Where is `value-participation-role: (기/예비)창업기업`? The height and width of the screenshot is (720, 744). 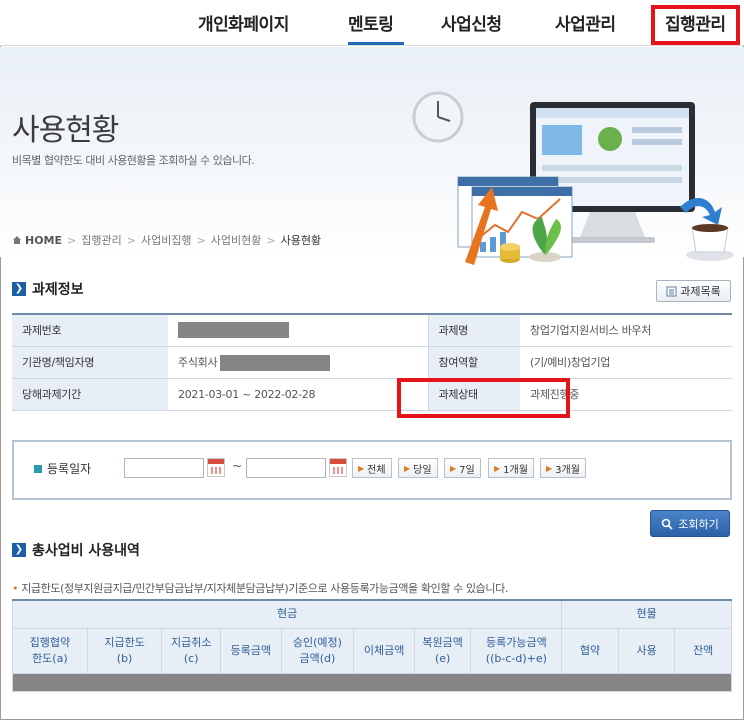 value-participation-role: (기/예비)창업기업 is located at coordinates (626, 362).